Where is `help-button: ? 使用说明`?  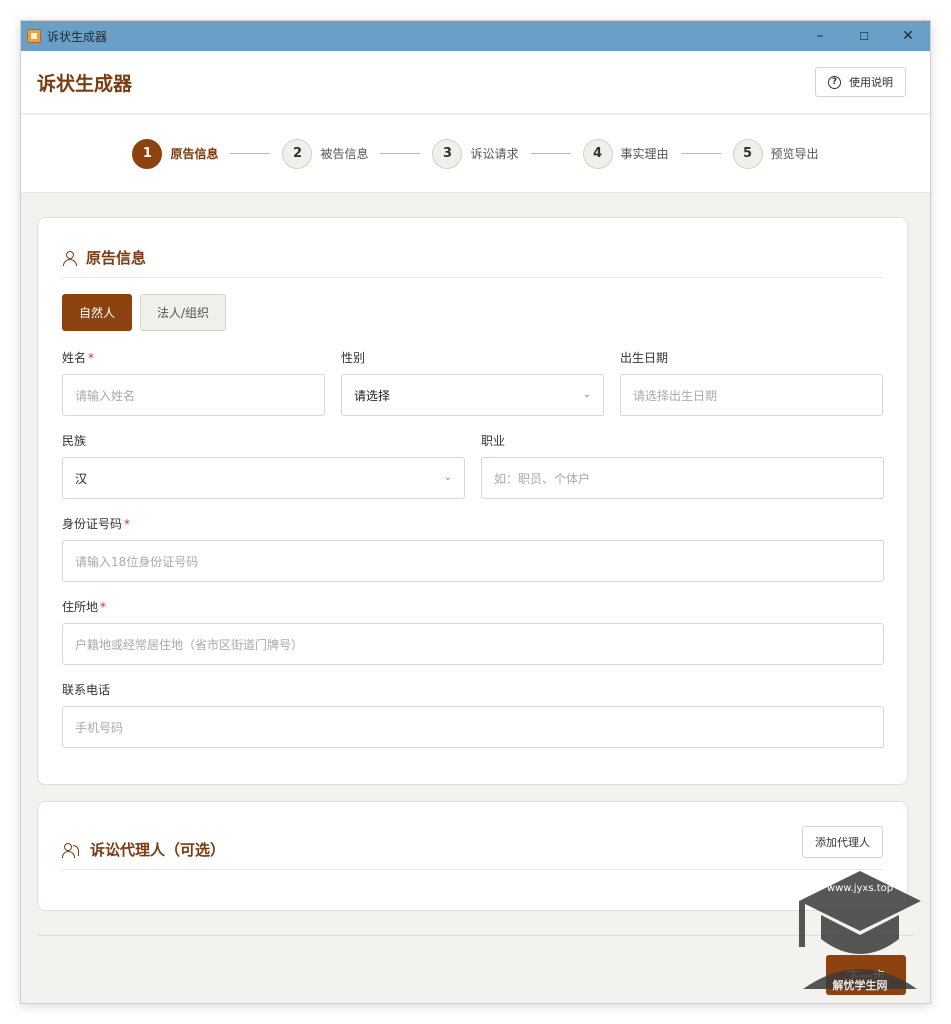
help-button: ? 使用说明 is located at coordinates (860, 82).